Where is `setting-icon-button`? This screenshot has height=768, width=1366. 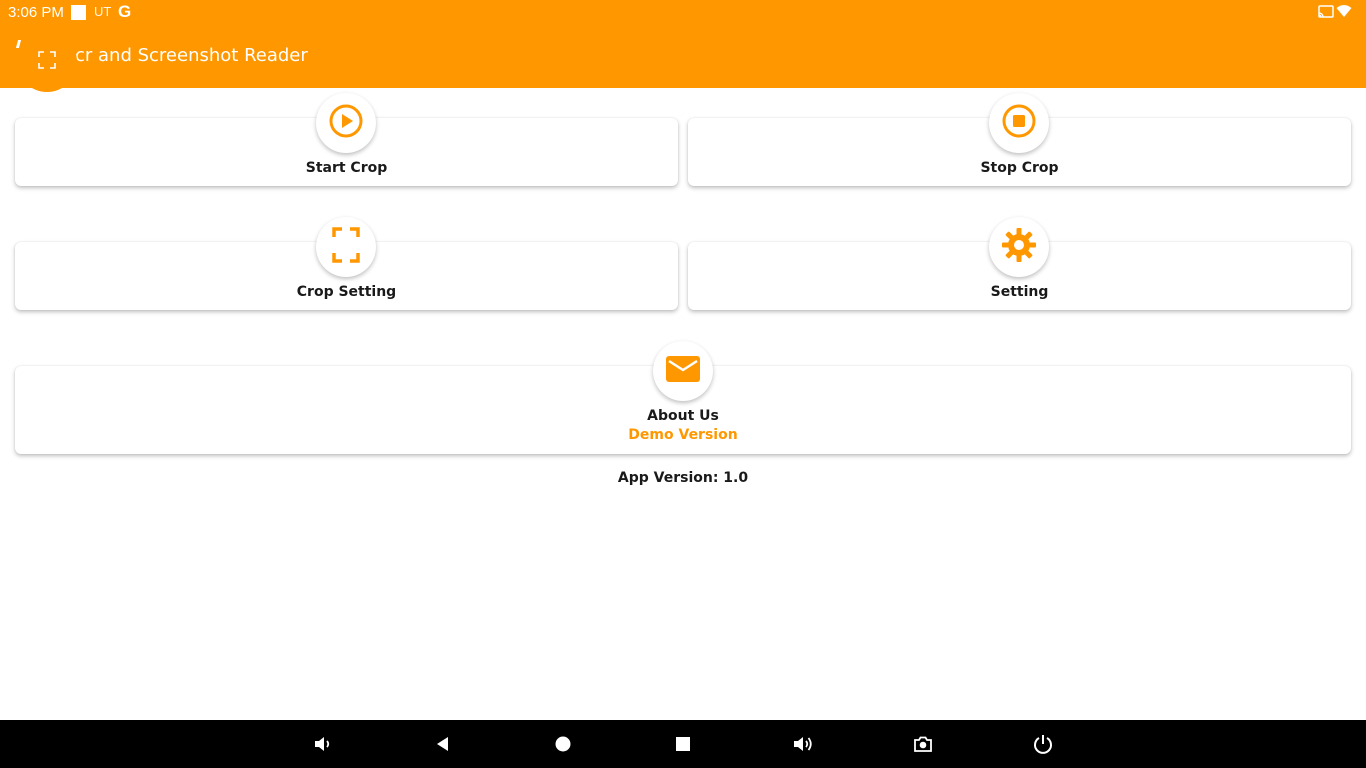 setting-icon-button is located at coordinates (1019, 247).